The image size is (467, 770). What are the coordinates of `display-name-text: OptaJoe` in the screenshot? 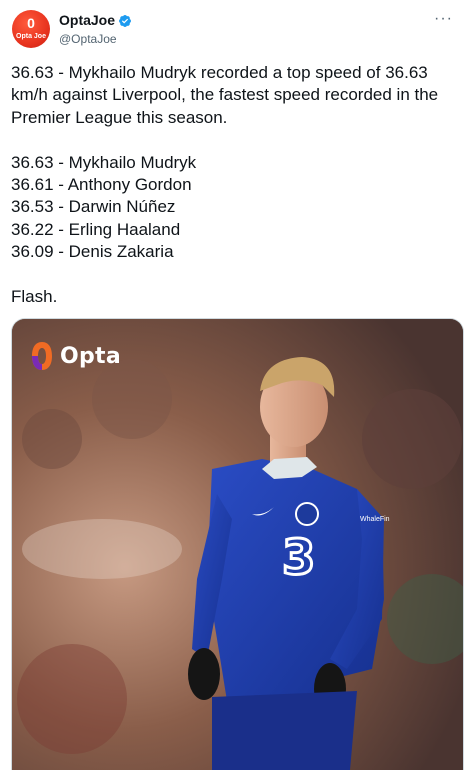 It's located at (87, 20).